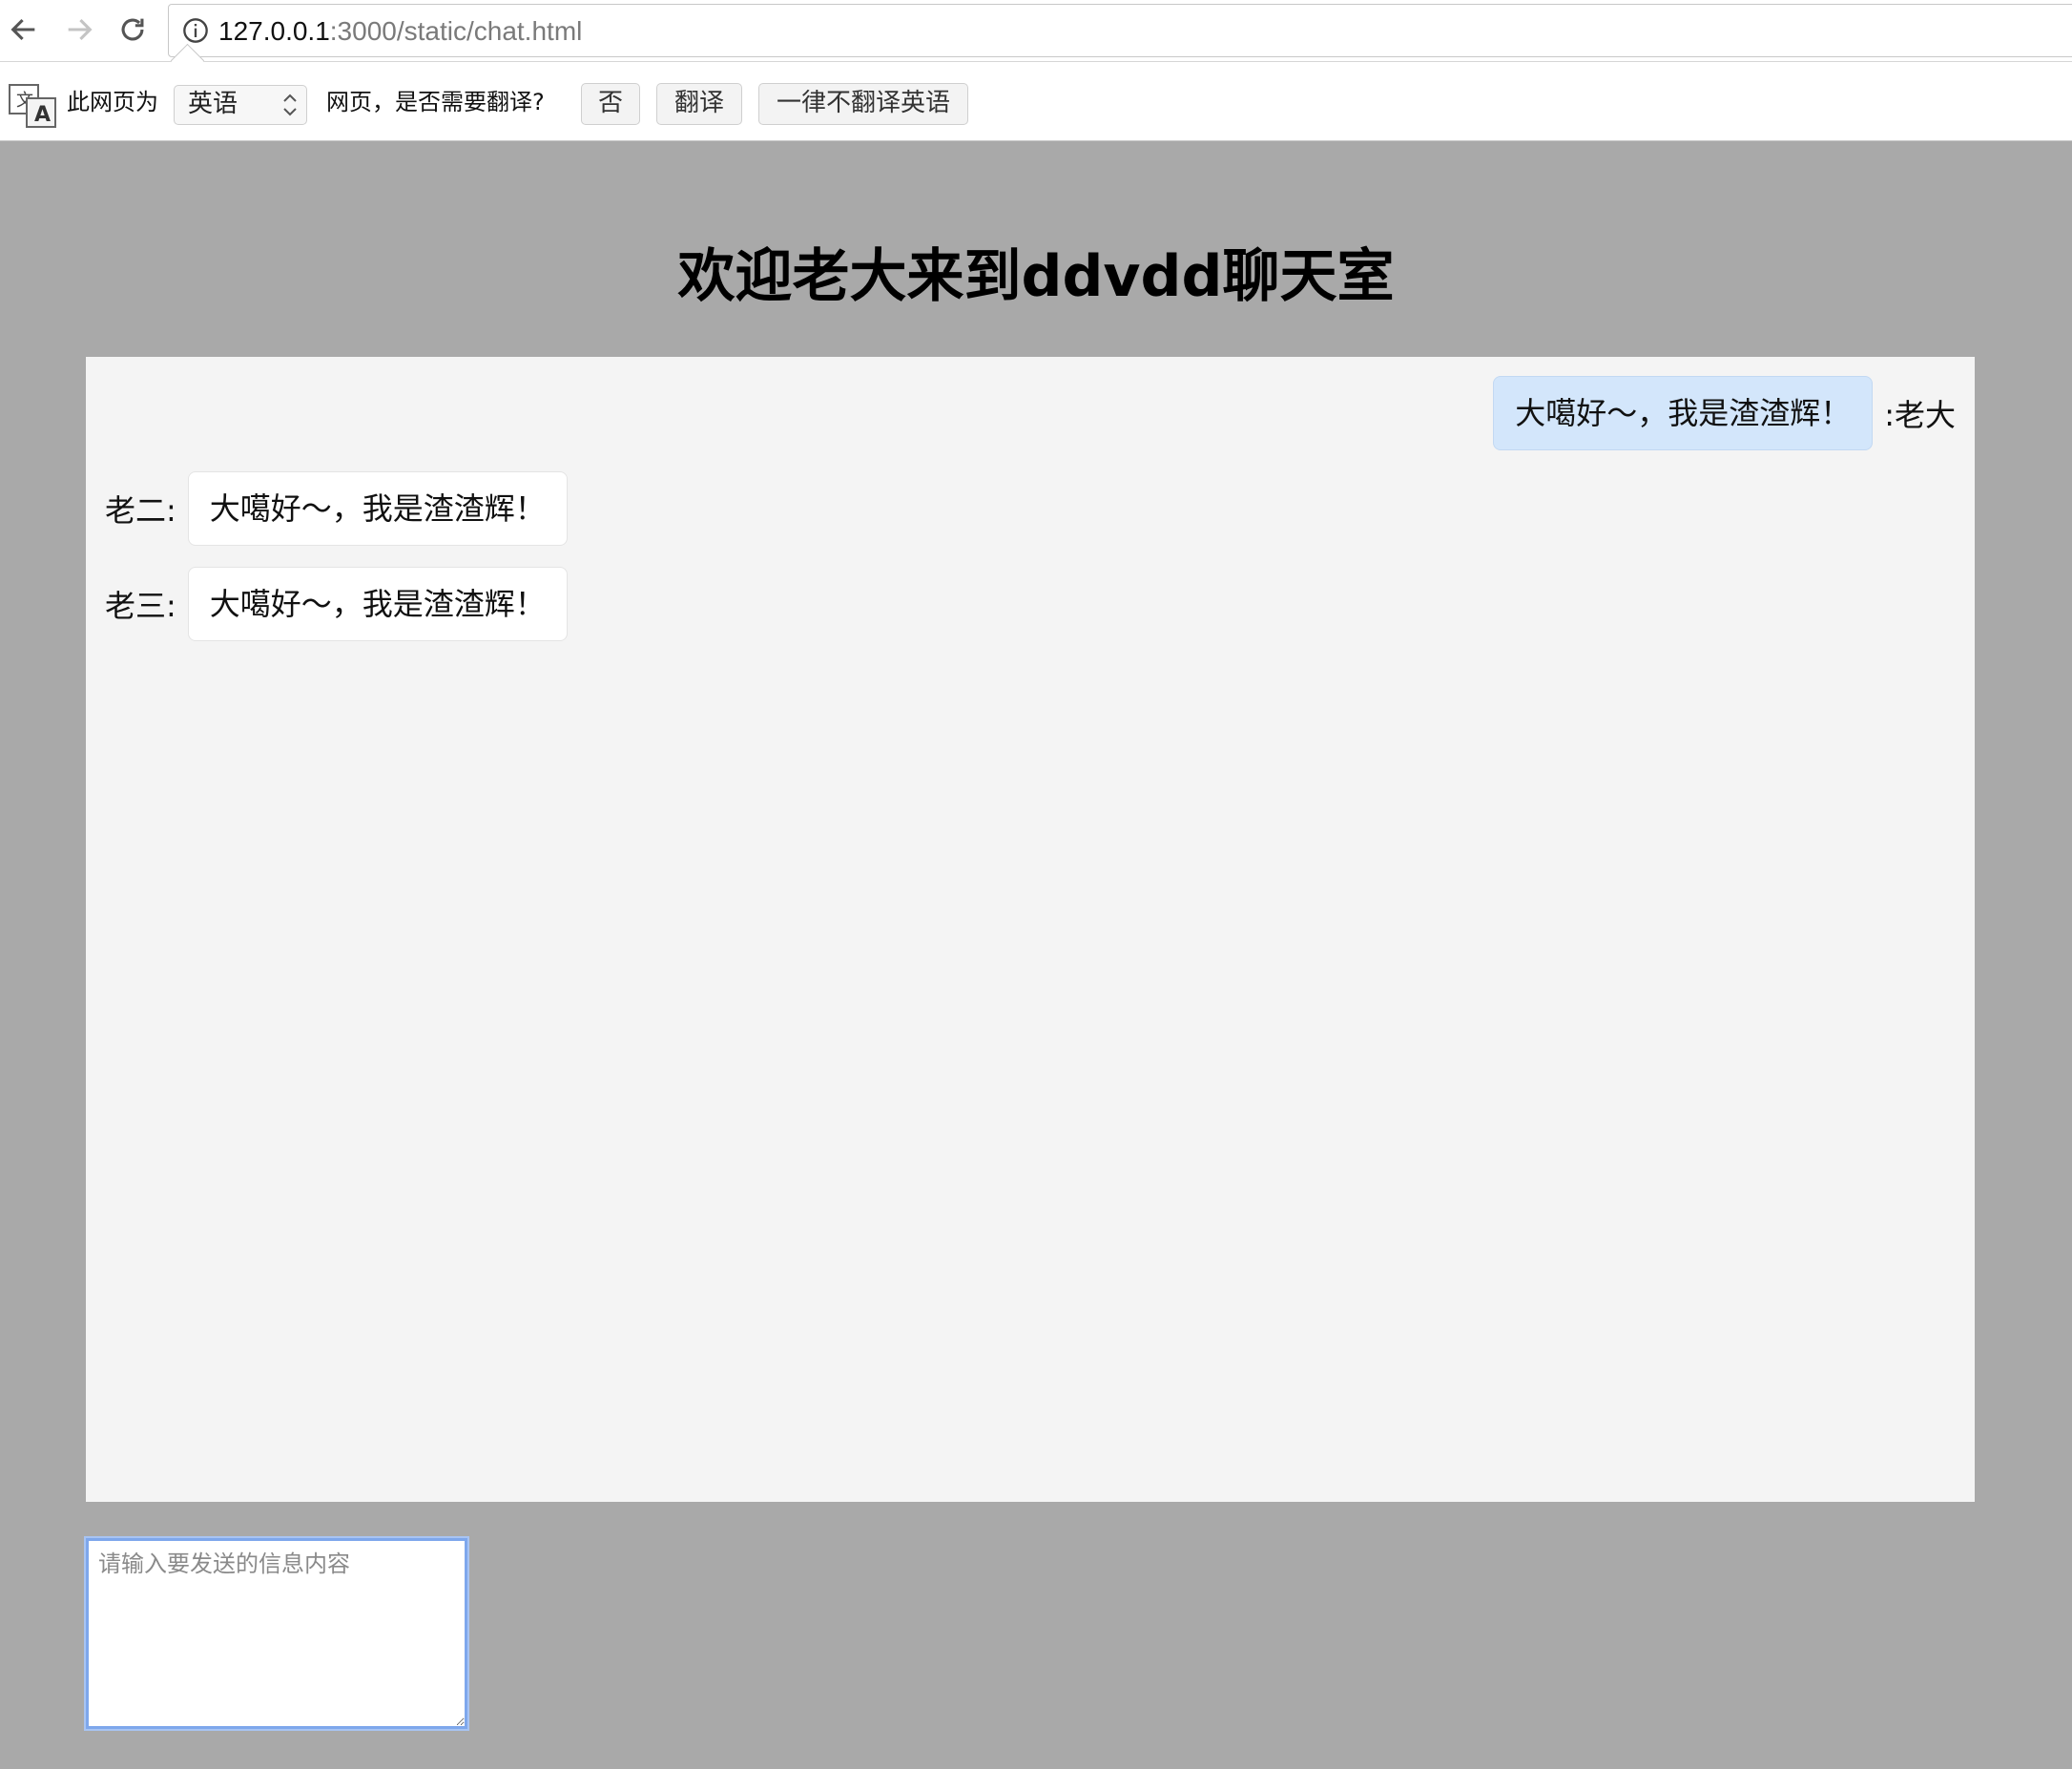 Image resolution: width=2072 pixels, height=1769 pixels. I want to click on sender-name: 老二:, so click(140, 511).